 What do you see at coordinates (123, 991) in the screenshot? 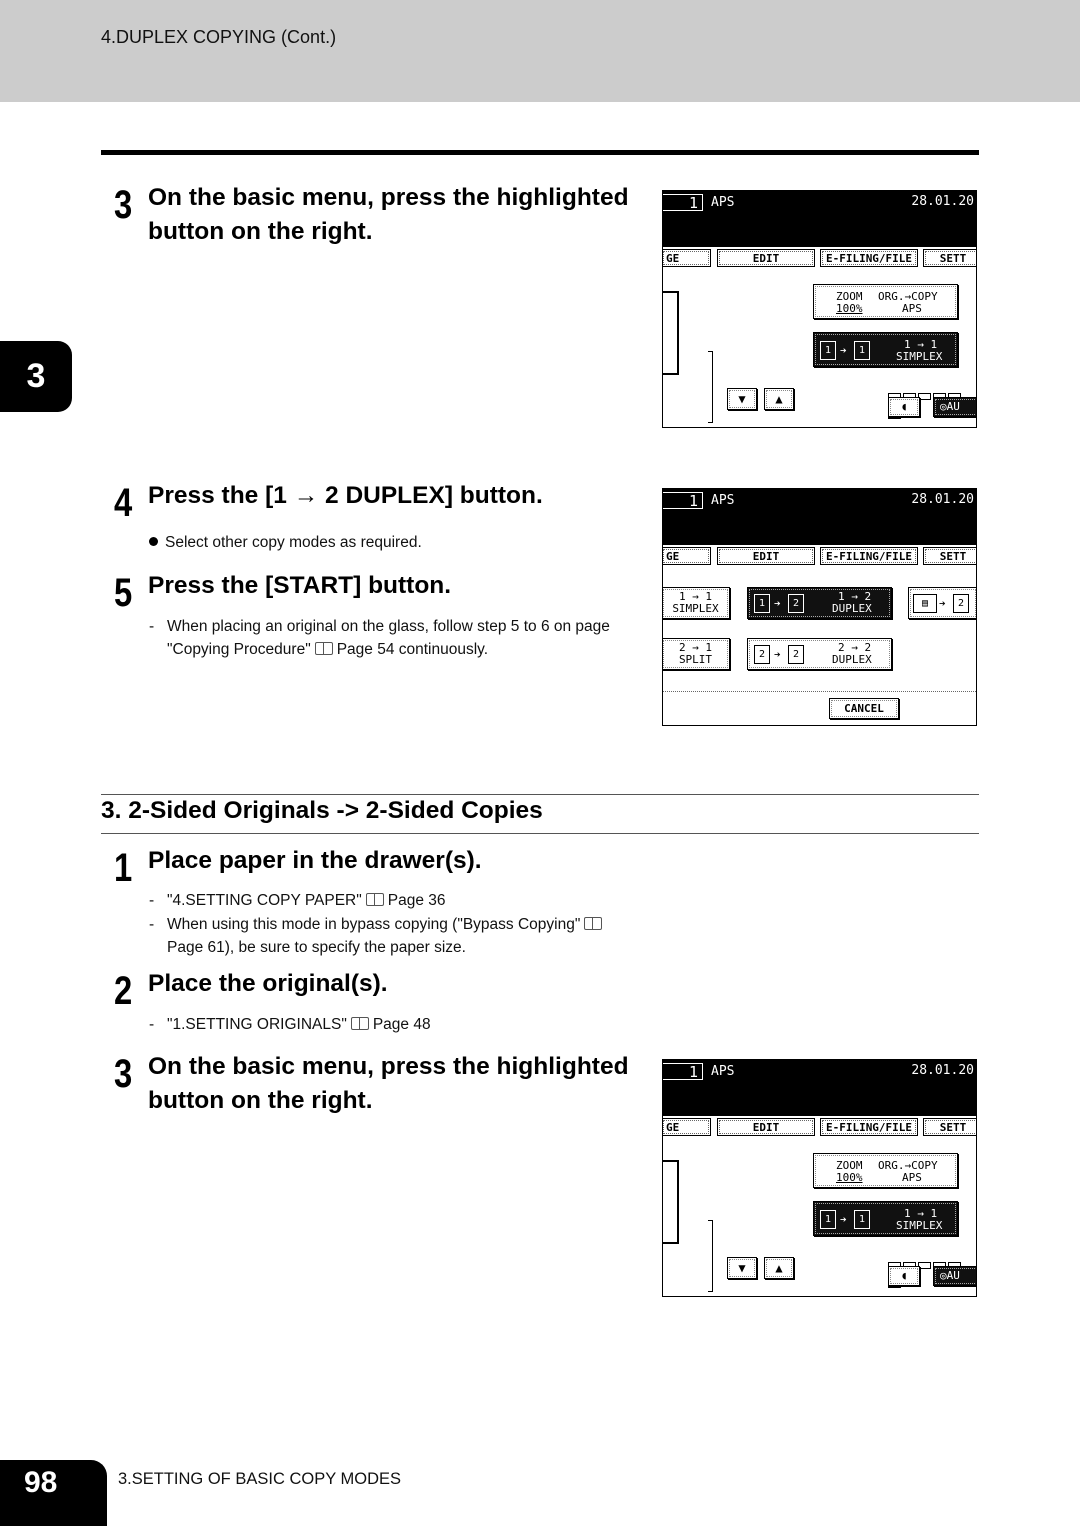
I see `step-number: 2` at bounding box center [123, 991].